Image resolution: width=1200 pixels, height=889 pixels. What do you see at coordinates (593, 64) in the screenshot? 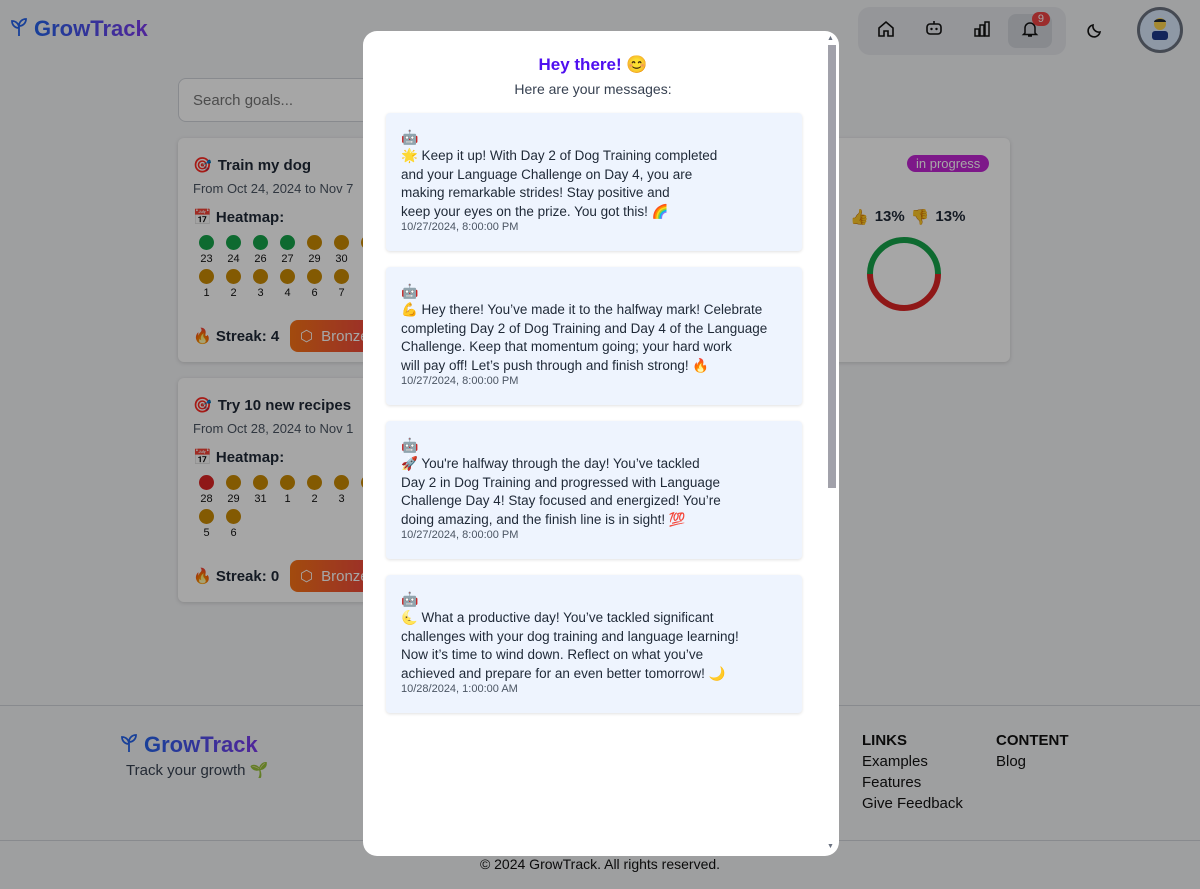
I see `modal-title: Hey there! 😊` at bounding box center [593, 64].